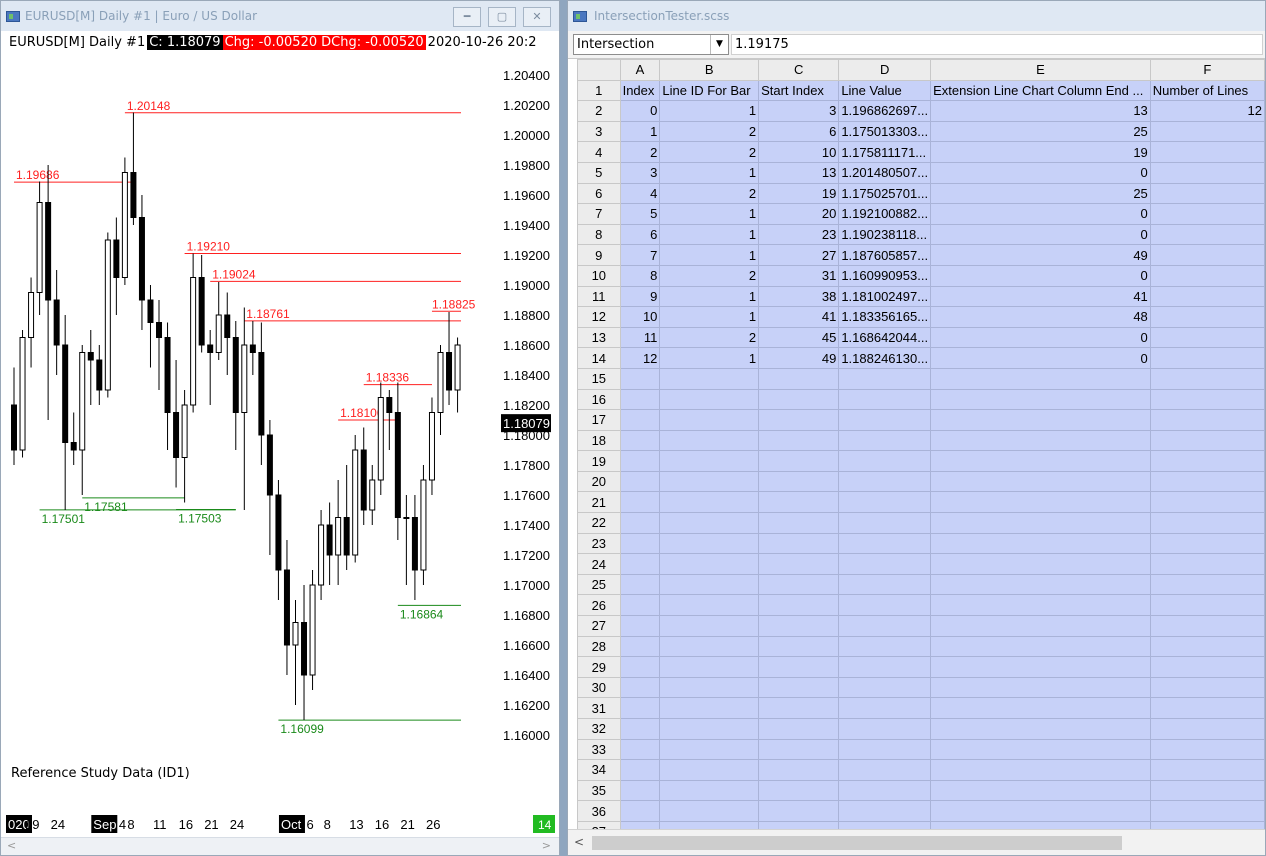  I want to click on table-cell: 20, so click(799, 214).